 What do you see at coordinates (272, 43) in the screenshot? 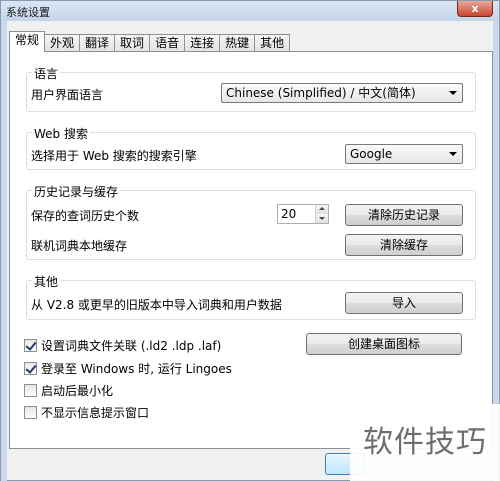
I see `tab-other: 其他` at bounding box center [272, 43].